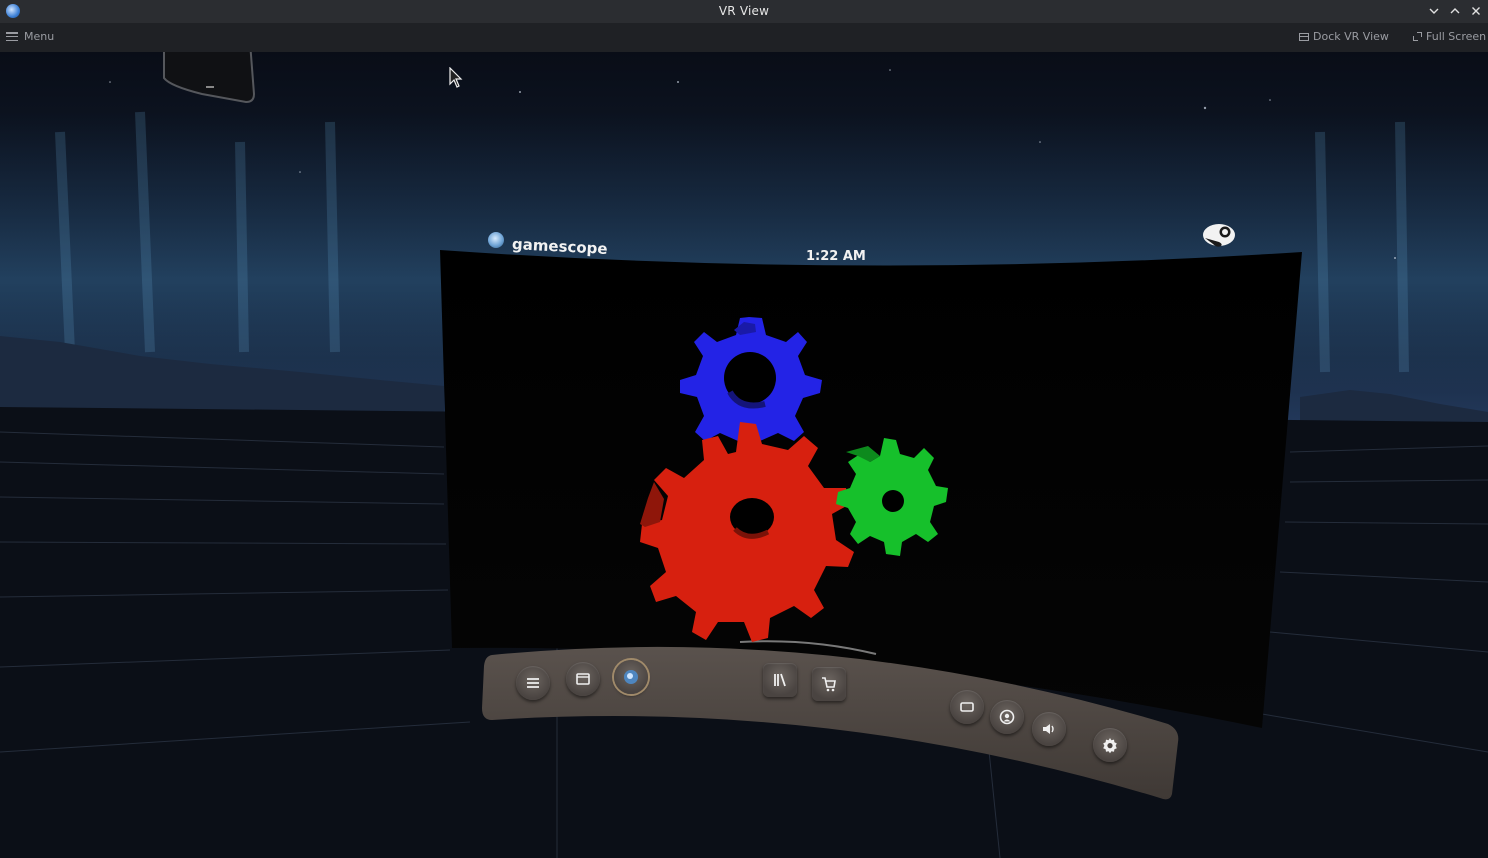 The image size is (1488, 858). I want to click on close-button, so click(1476, 11).